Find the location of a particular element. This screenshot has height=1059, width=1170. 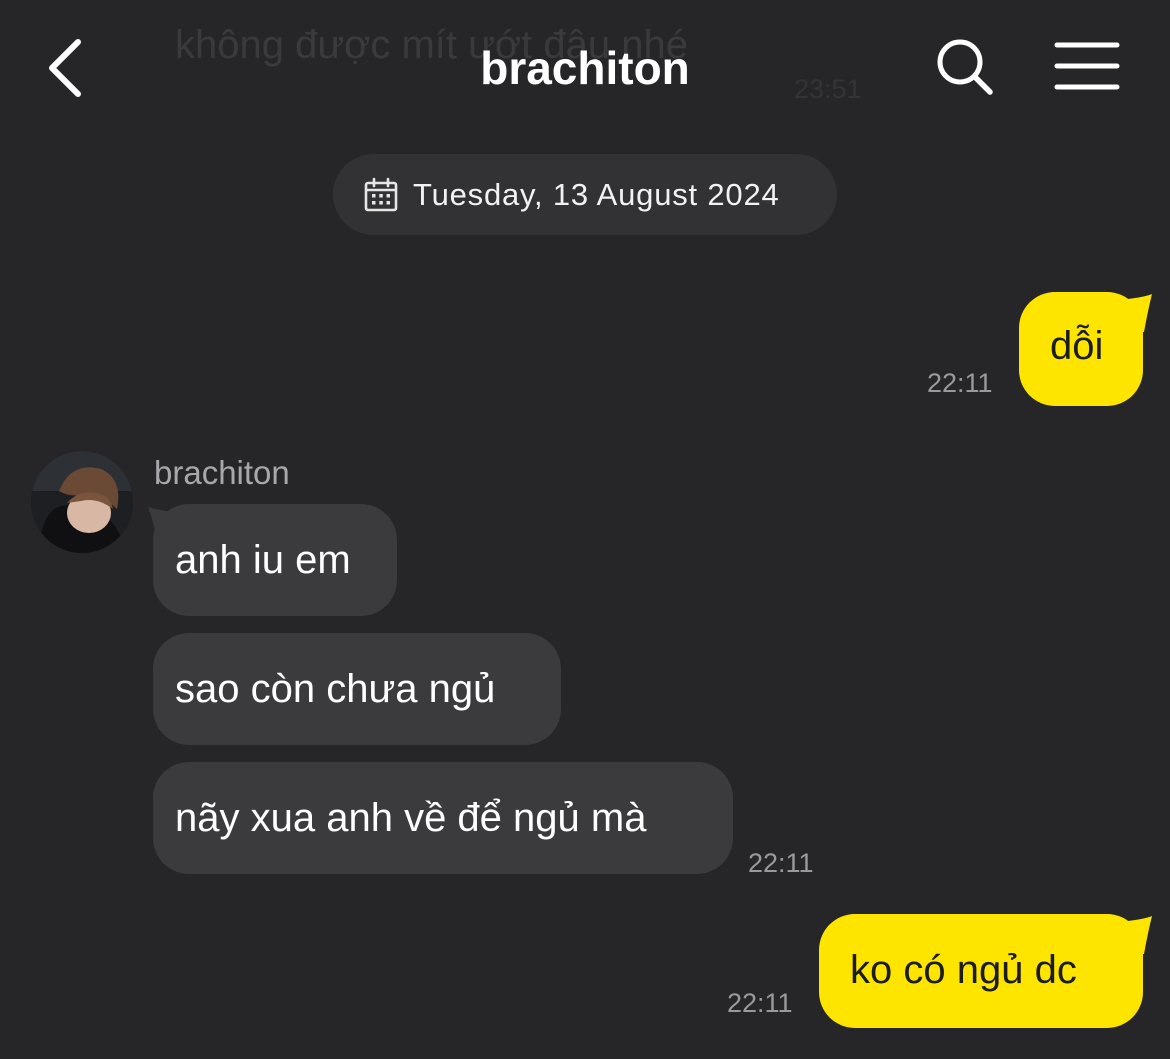

menu-button is located at coordinates (1087, 66).